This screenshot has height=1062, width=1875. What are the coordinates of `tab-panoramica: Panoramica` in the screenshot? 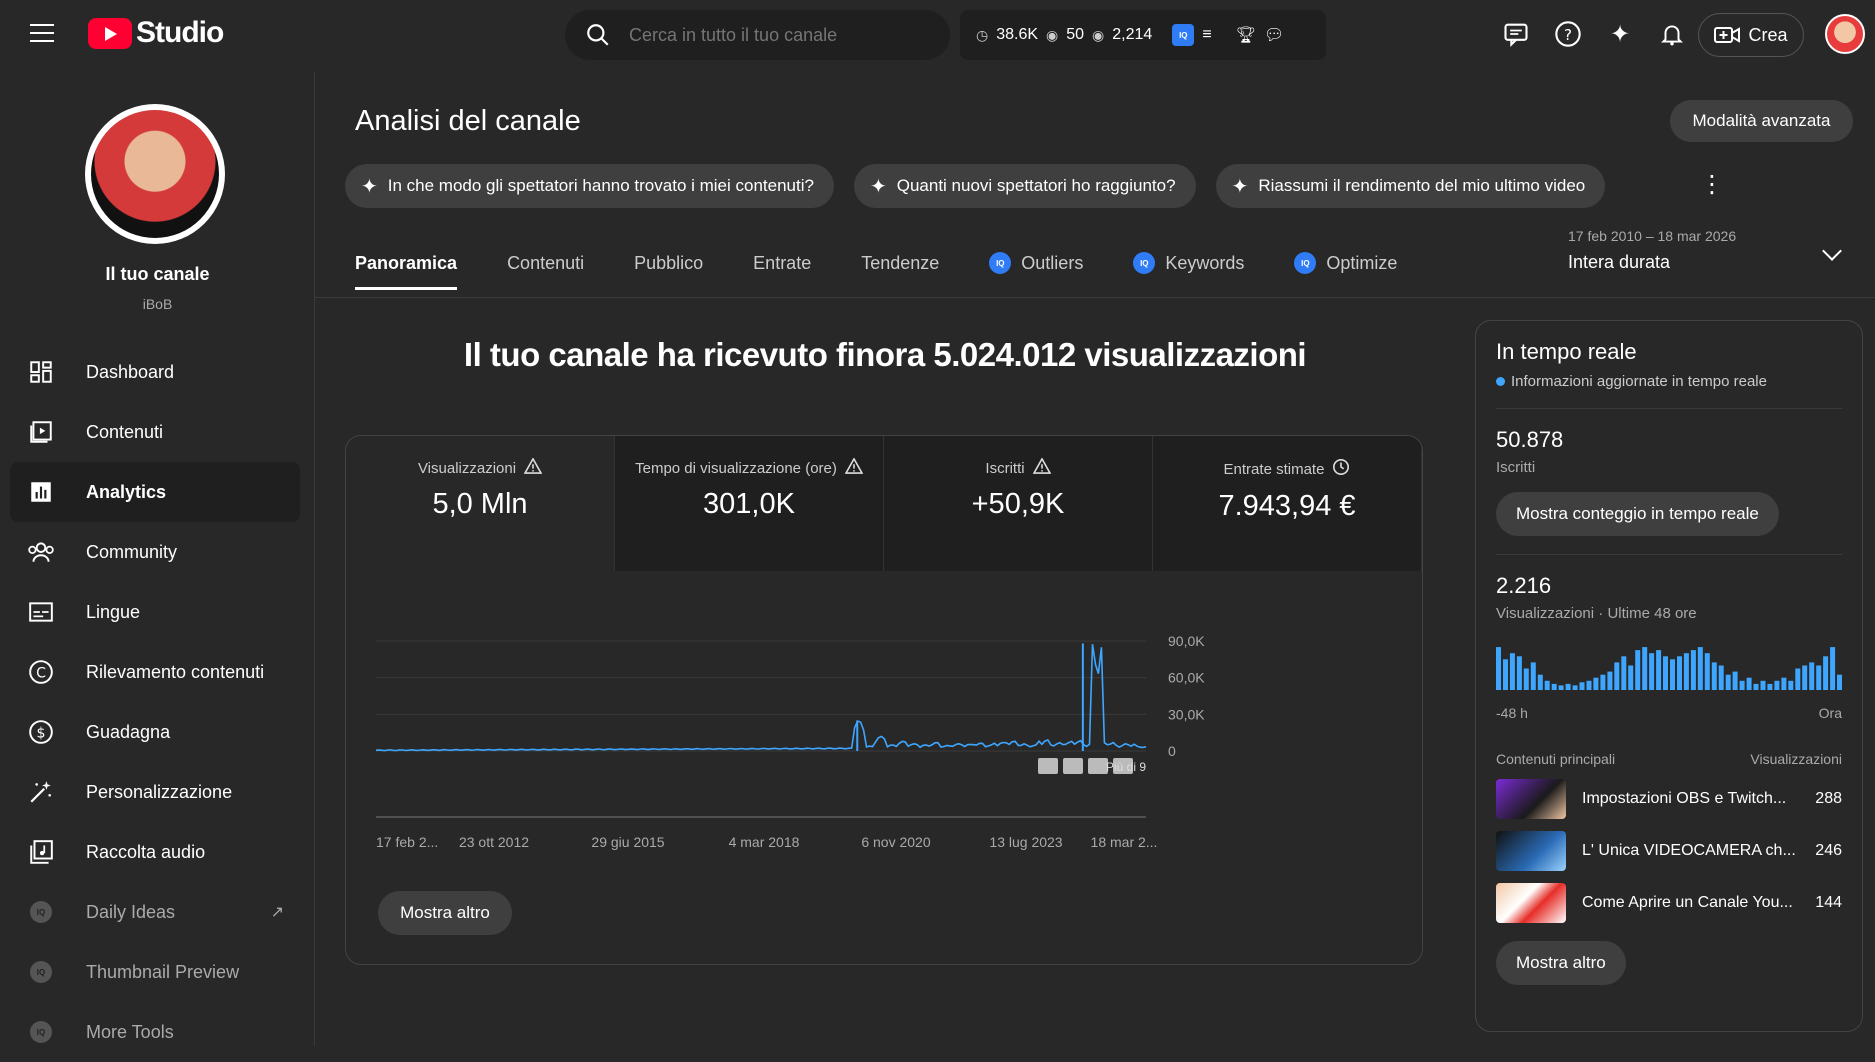 It's located at (406, 271).